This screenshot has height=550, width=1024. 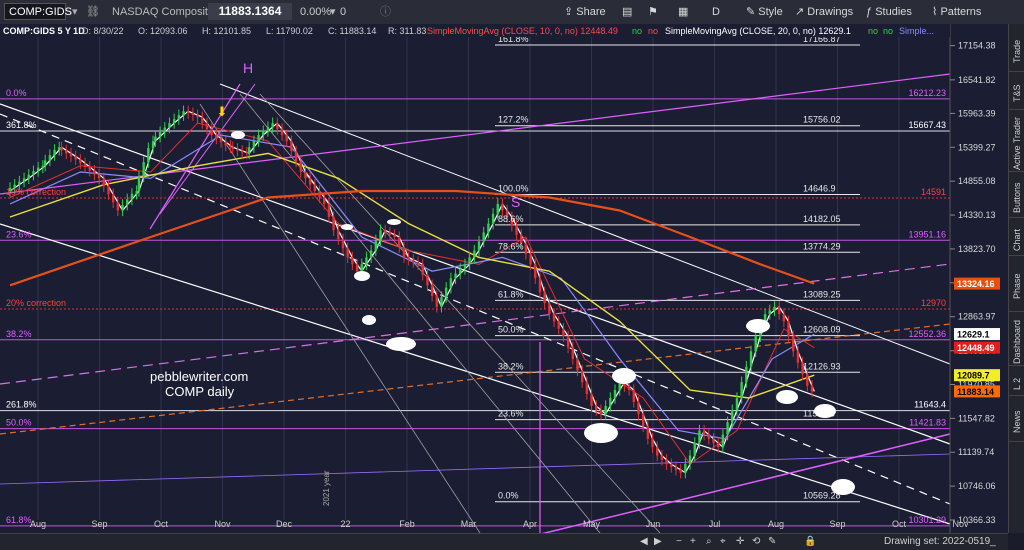 I want to click on x-tick-label: Aug, so click(x=38, y=524).